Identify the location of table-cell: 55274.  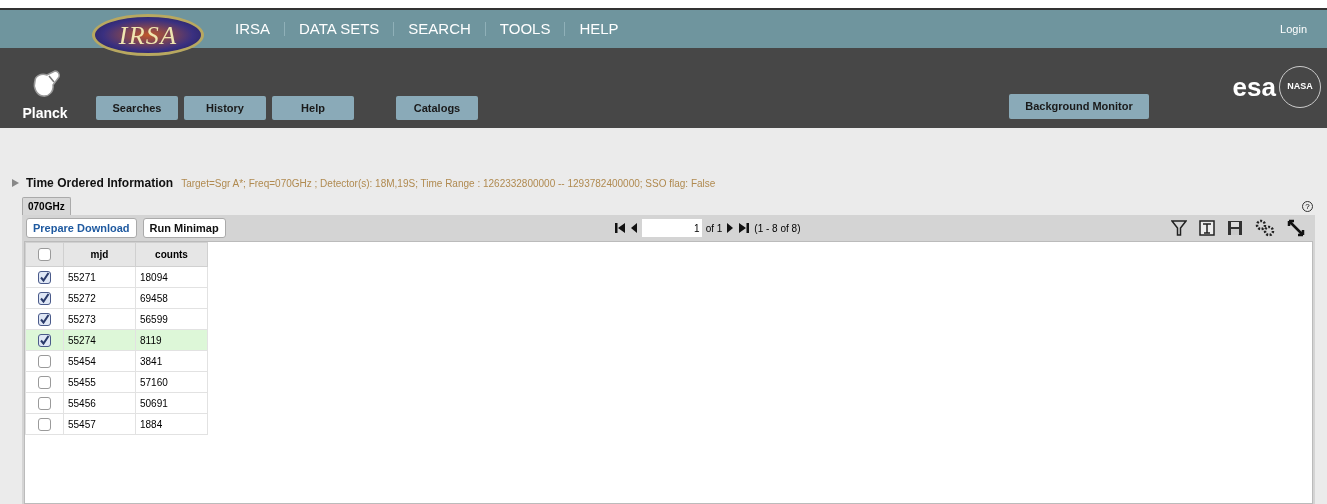
(99, 340).